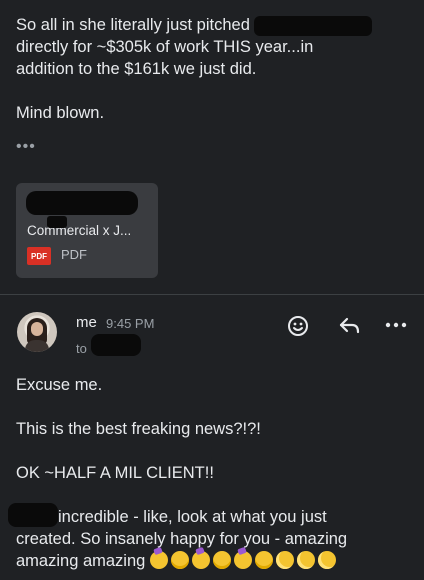 This screenshot has width=424, height=580. Describe the element at coordinates (59, 385) in the screenshot. I see `reply-line: Excuse me.` at that location.